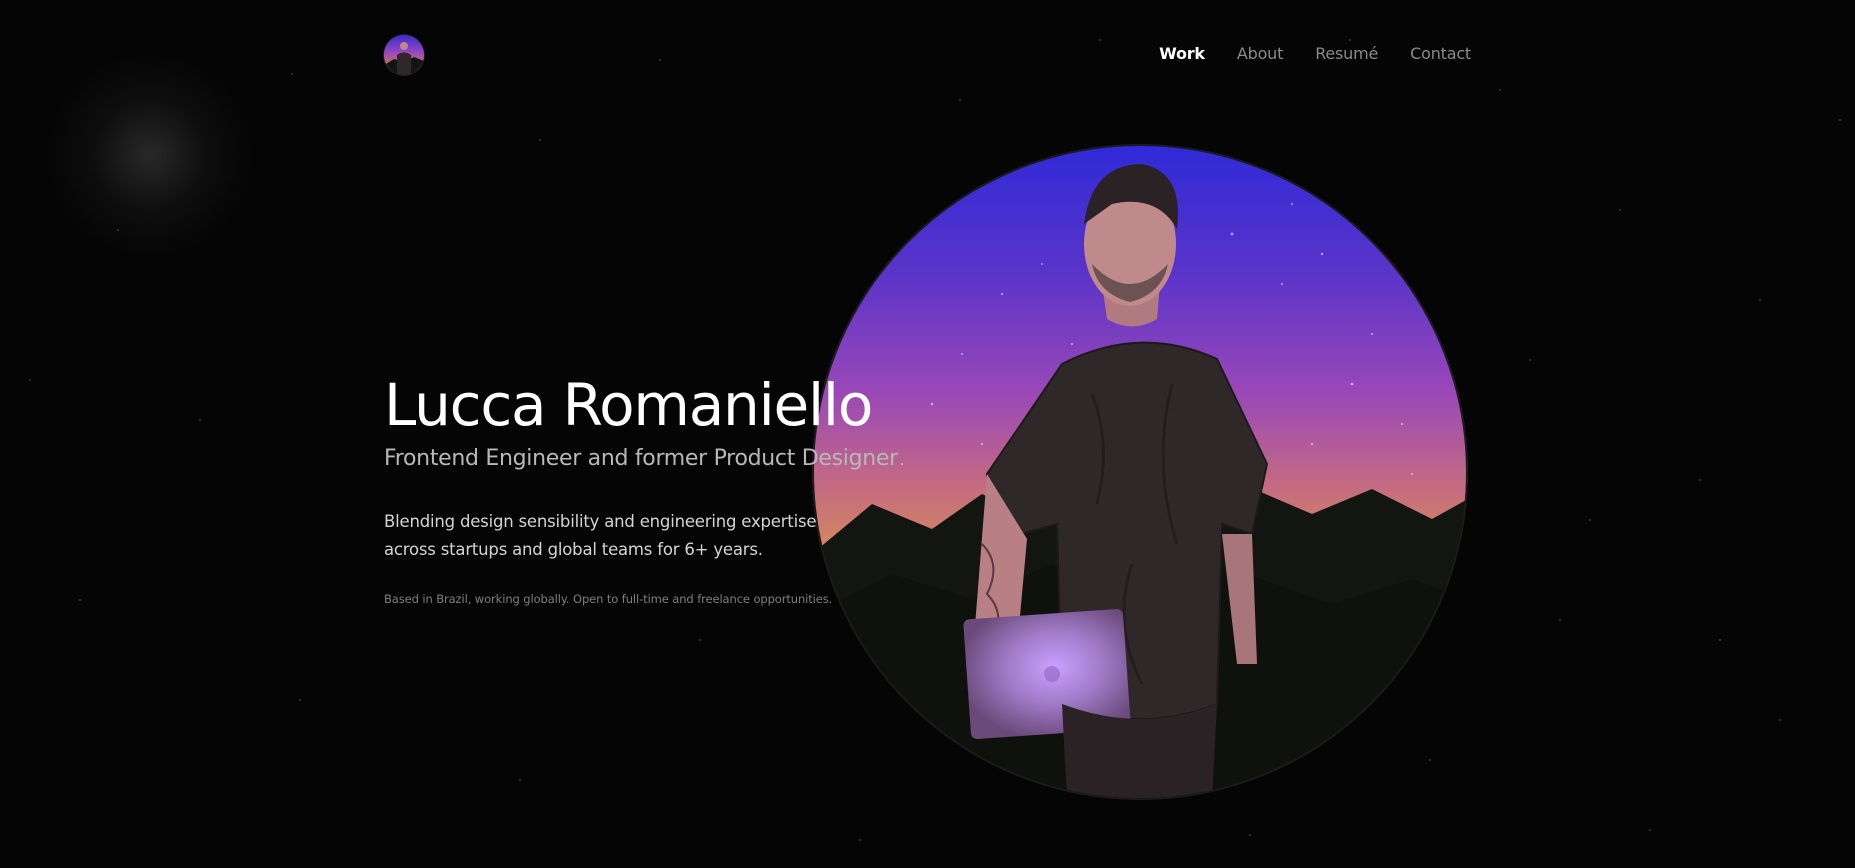 Image resolution: width=1855 pixels, height=868 pixels. I want to click on avatar-icon, so click(404, 55).